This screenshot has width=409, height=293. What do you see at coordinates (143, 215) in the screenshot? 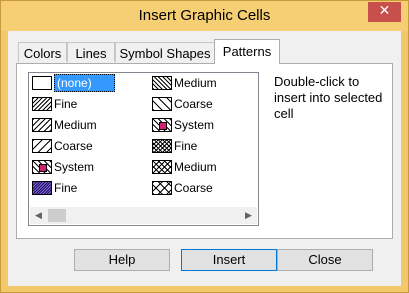
I see `horizontal-scrollbar: ◀ ▶` at bounding box center [143, 215].